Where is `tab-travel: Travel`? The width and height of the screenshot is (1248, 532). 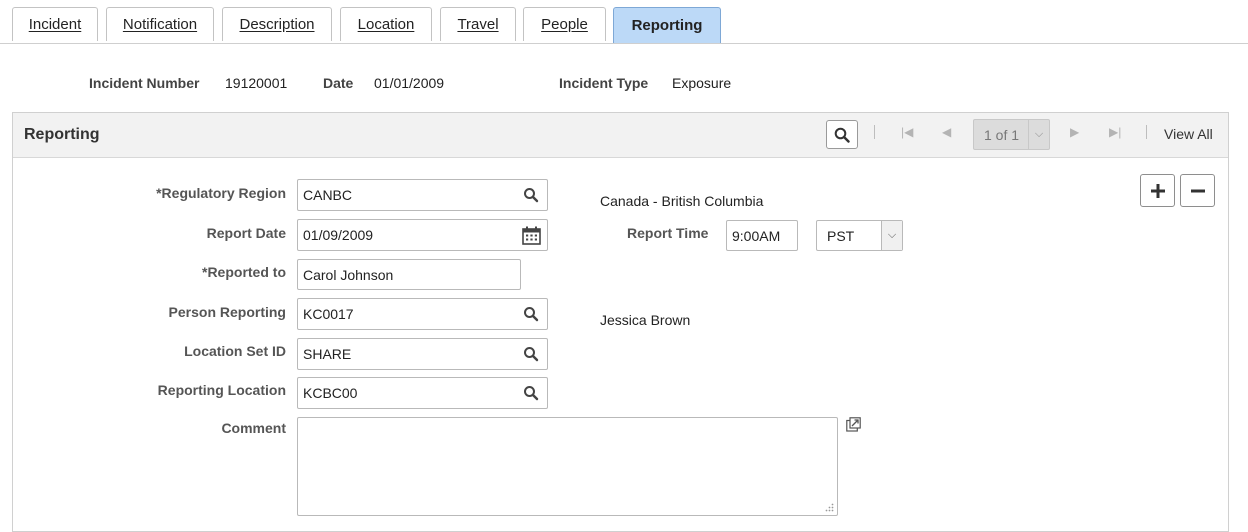
tab-travel: Travel is located at coordinates (478, 24).